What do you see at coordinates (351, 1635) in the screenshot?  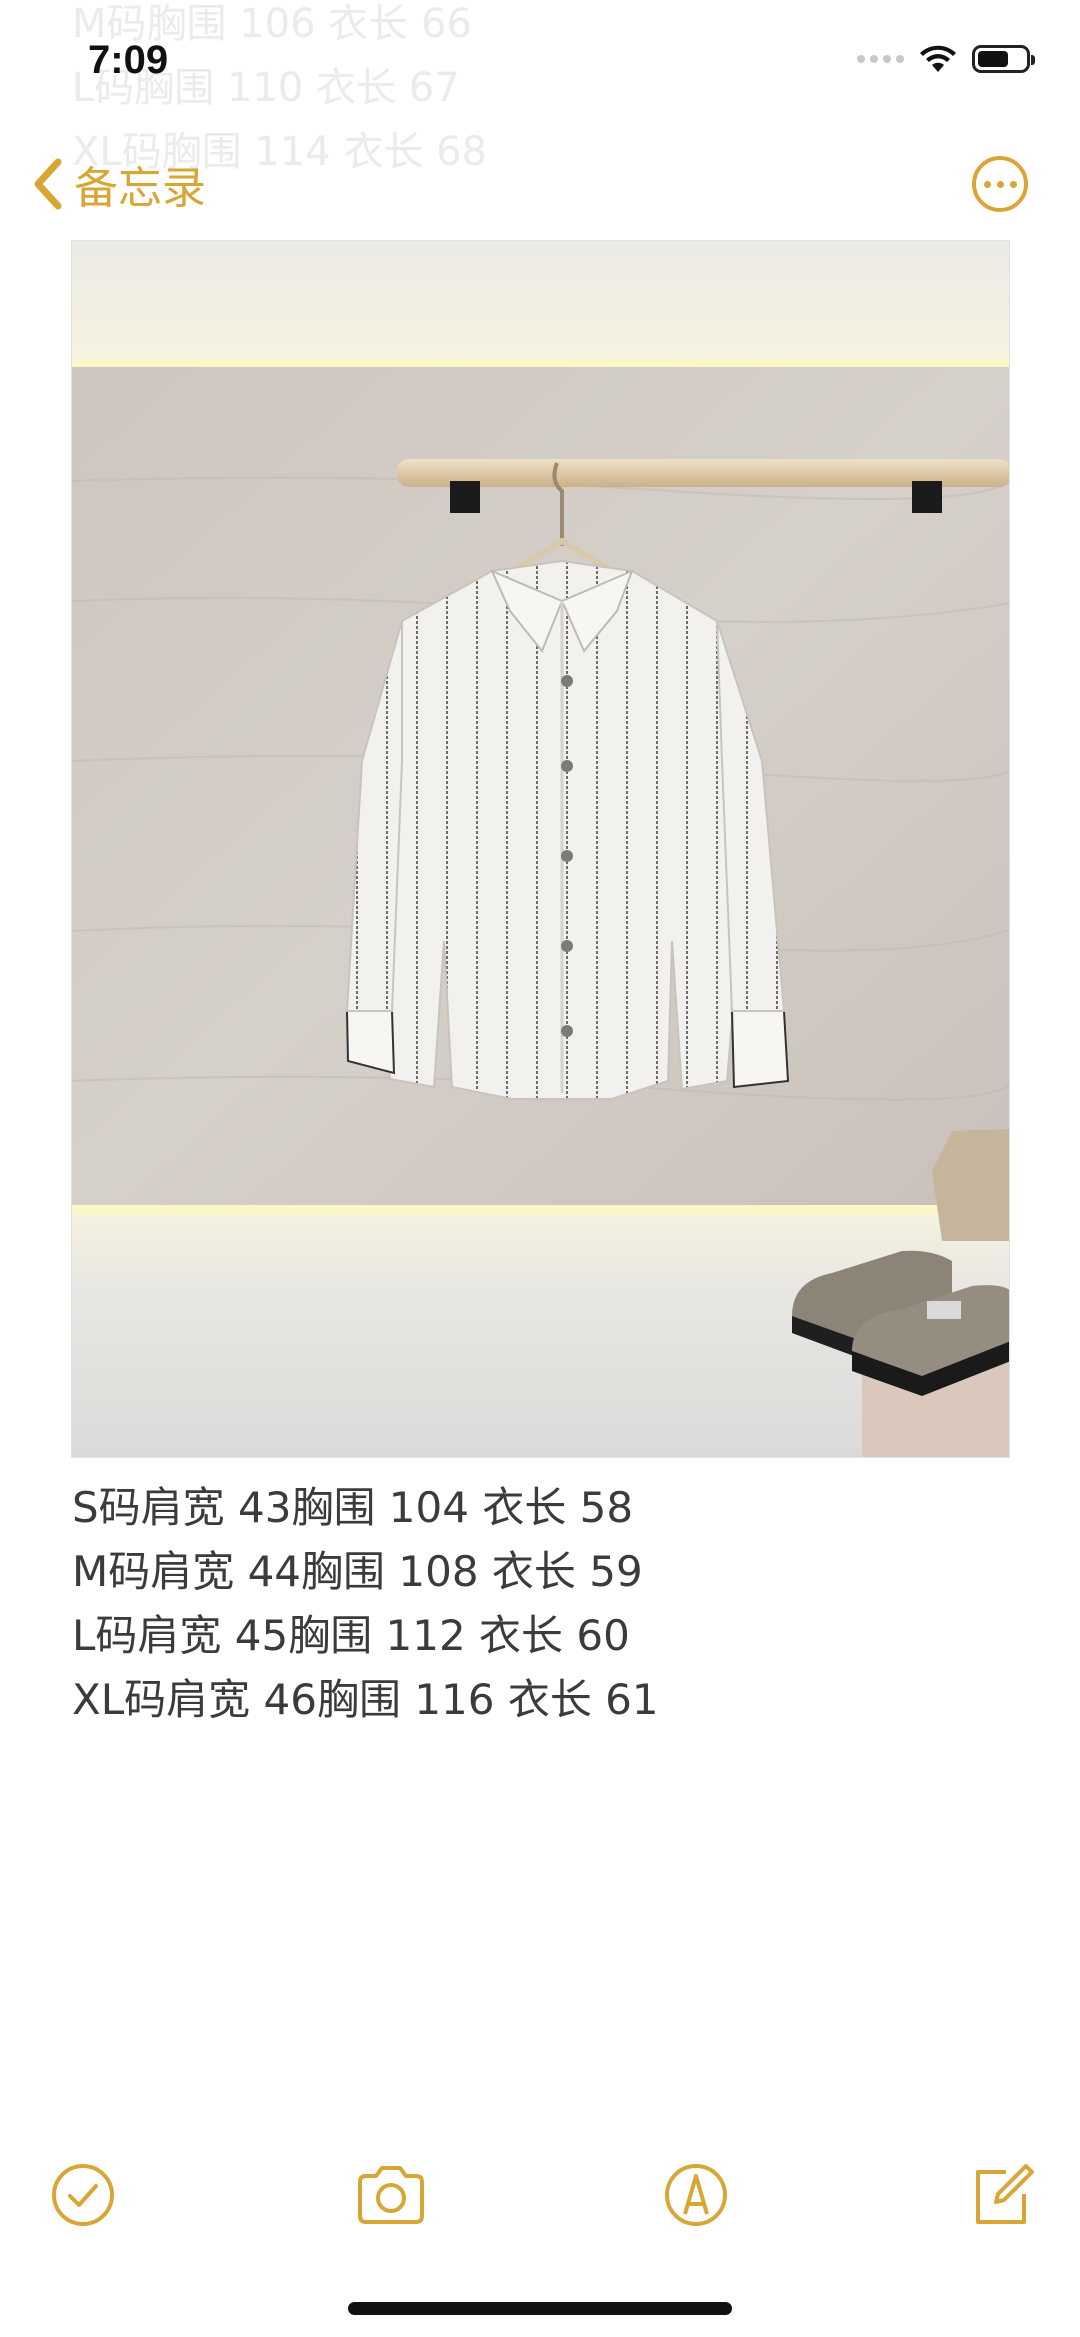 I see `note-line: L码肩宽 45胸围 112 衣长 60` at bounding box center [351, 1635].